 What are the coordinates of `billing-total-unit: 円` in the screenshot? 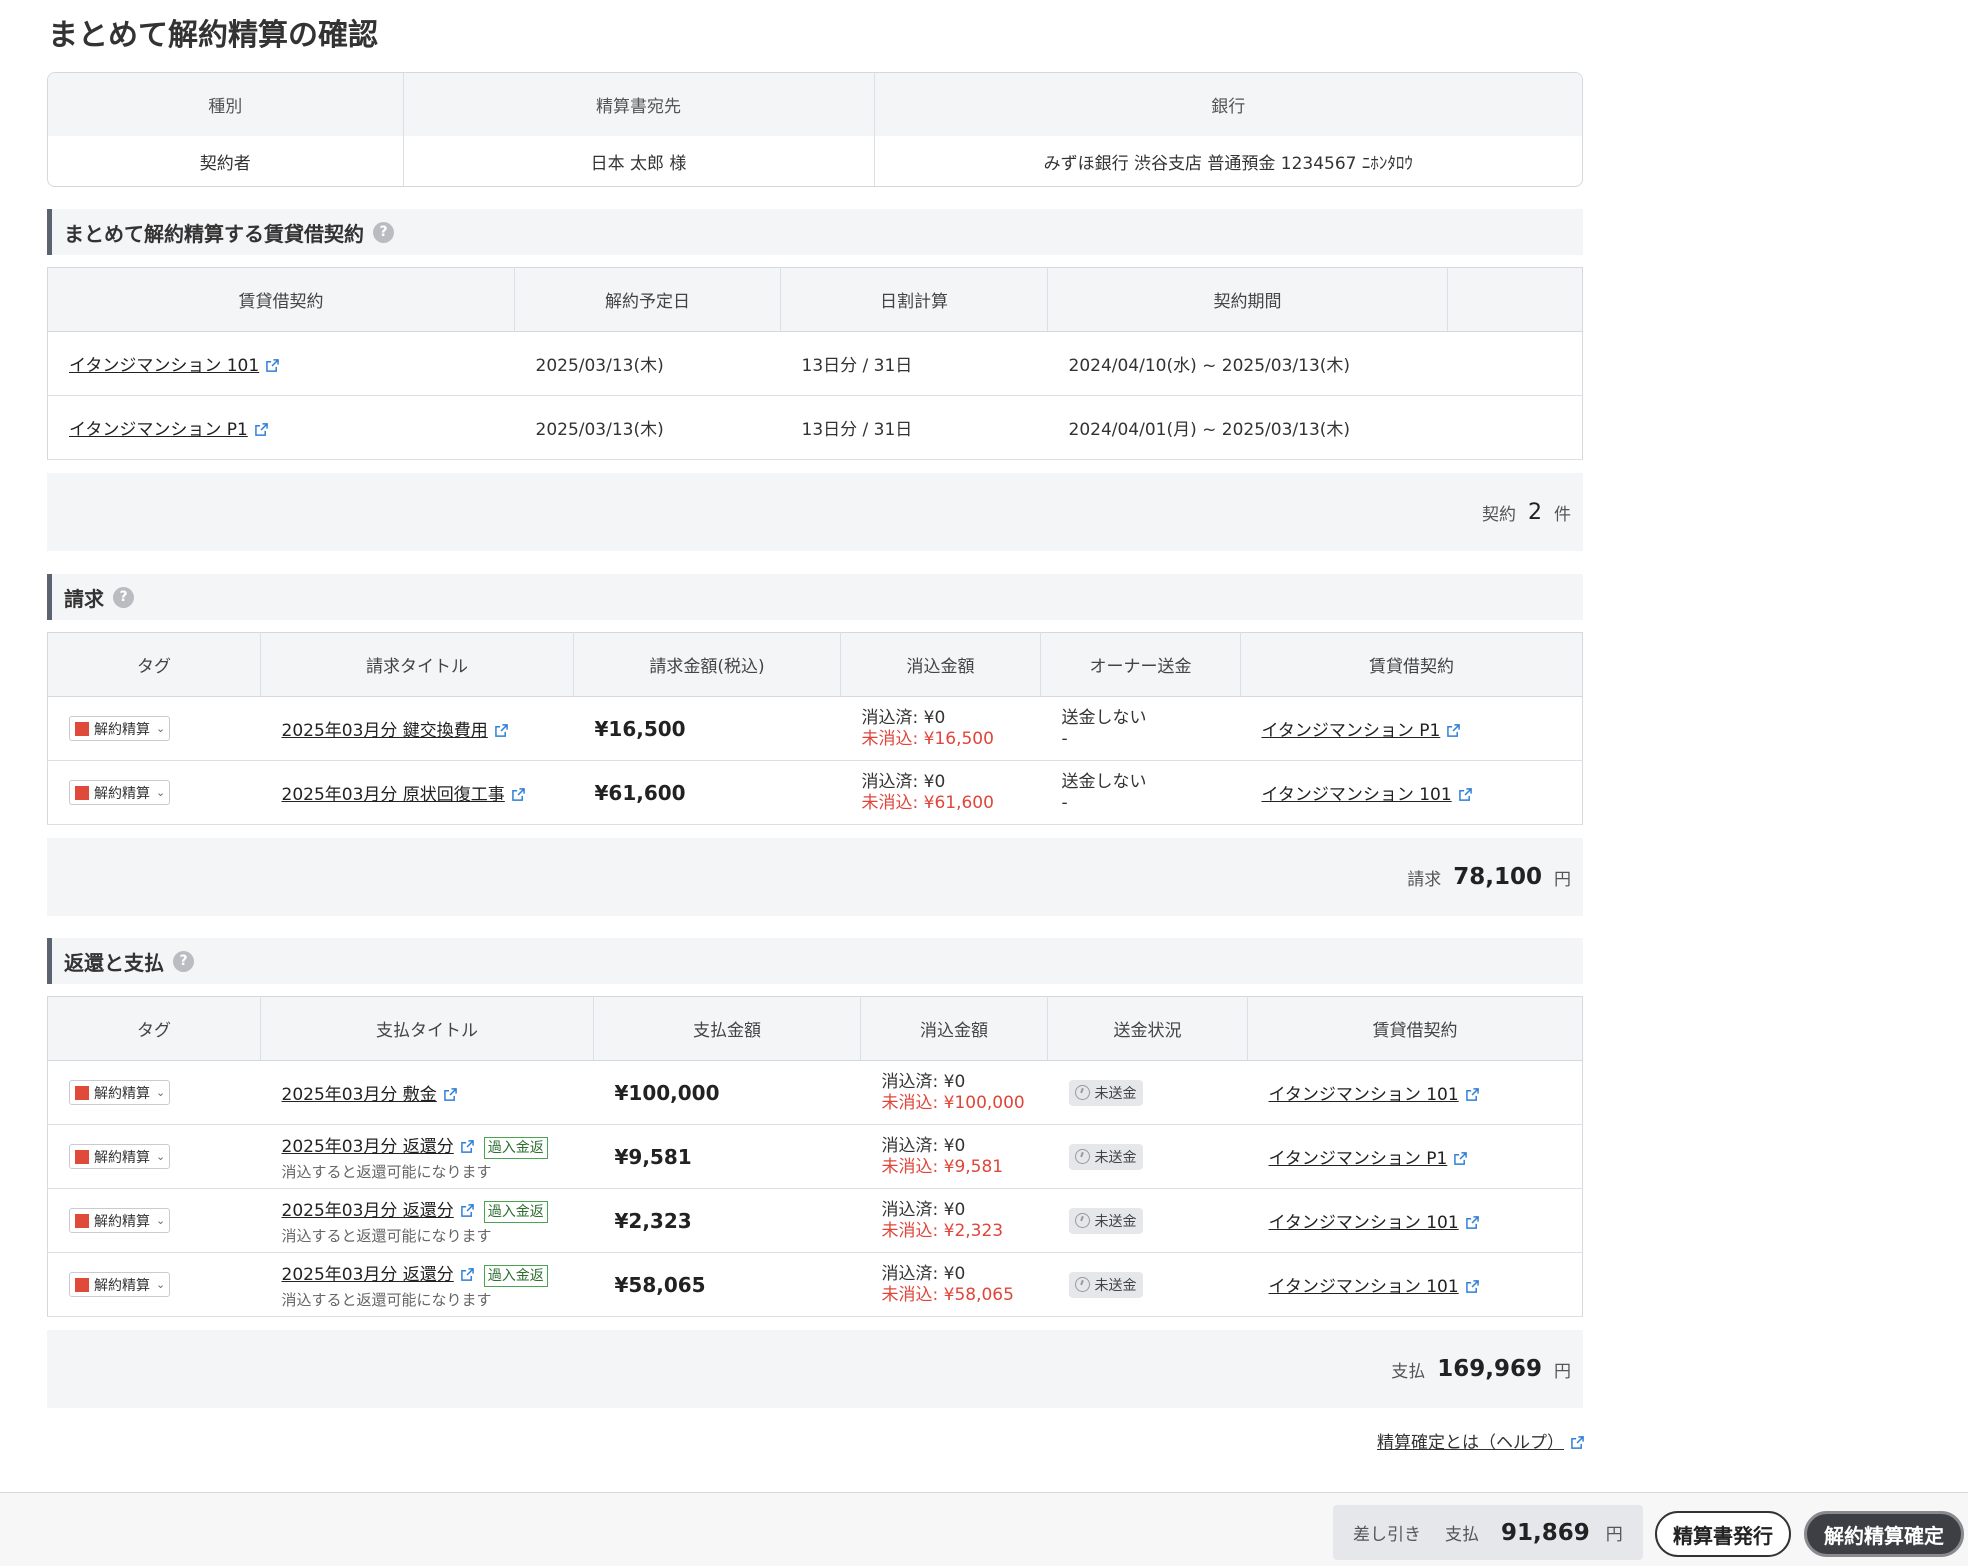 It's located at (1562, 879).